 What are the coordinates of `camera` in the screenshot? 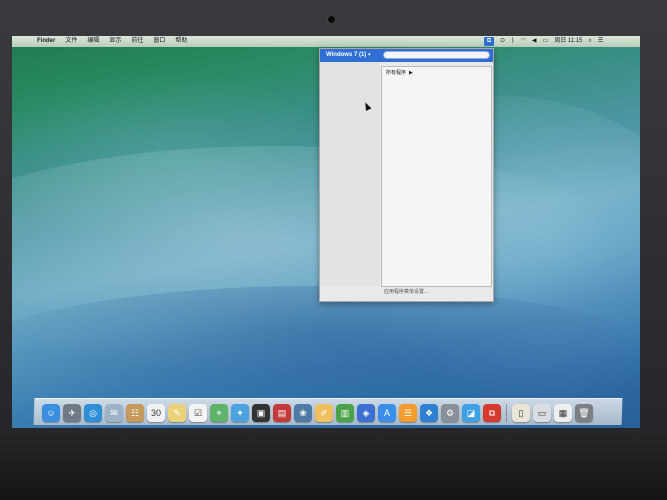 It's located at (331, 19).